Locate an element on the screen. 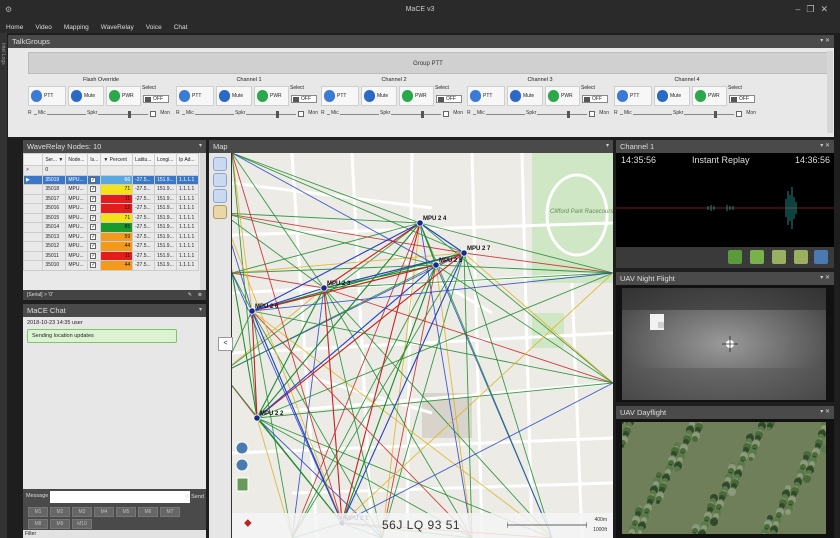 Image resolution: width=840 pixels, height=538 pixels. macro-button: M6 is located at coordinates (148, 512).